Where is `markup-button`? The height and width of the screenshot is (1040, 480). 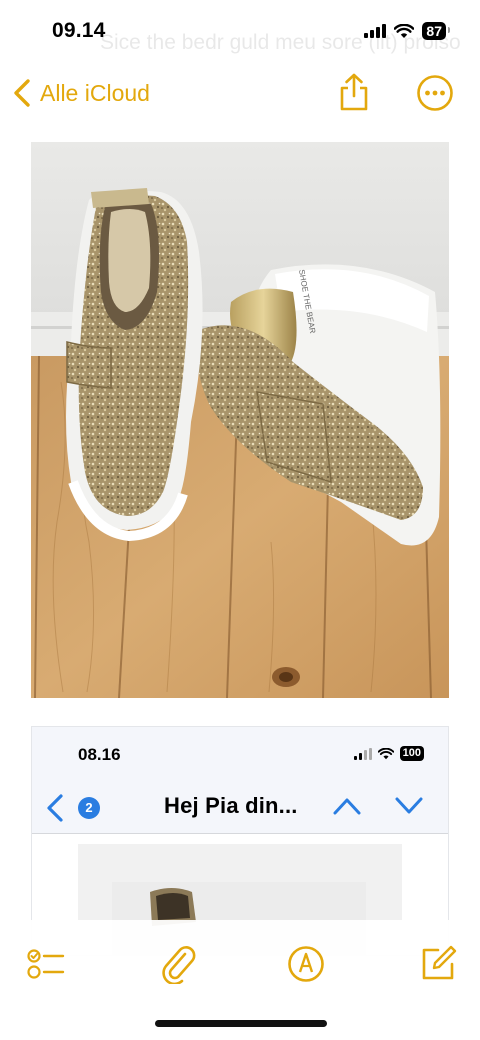 markup-button is located at coordinates (306, 964).